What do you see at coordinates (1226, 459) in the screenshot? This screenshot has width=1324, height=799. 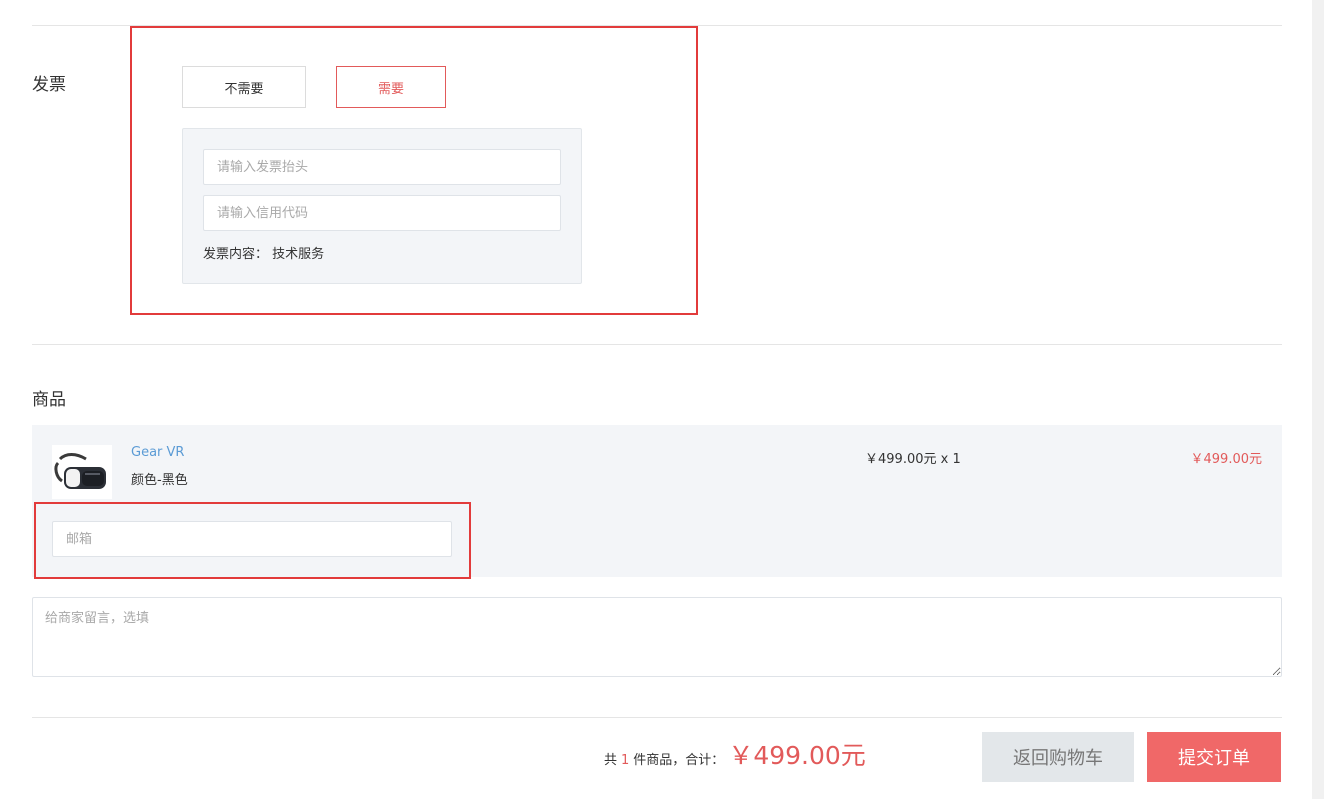 I see `goods-subtotal: ￥499.00元` at bounding box center [1226, 459].